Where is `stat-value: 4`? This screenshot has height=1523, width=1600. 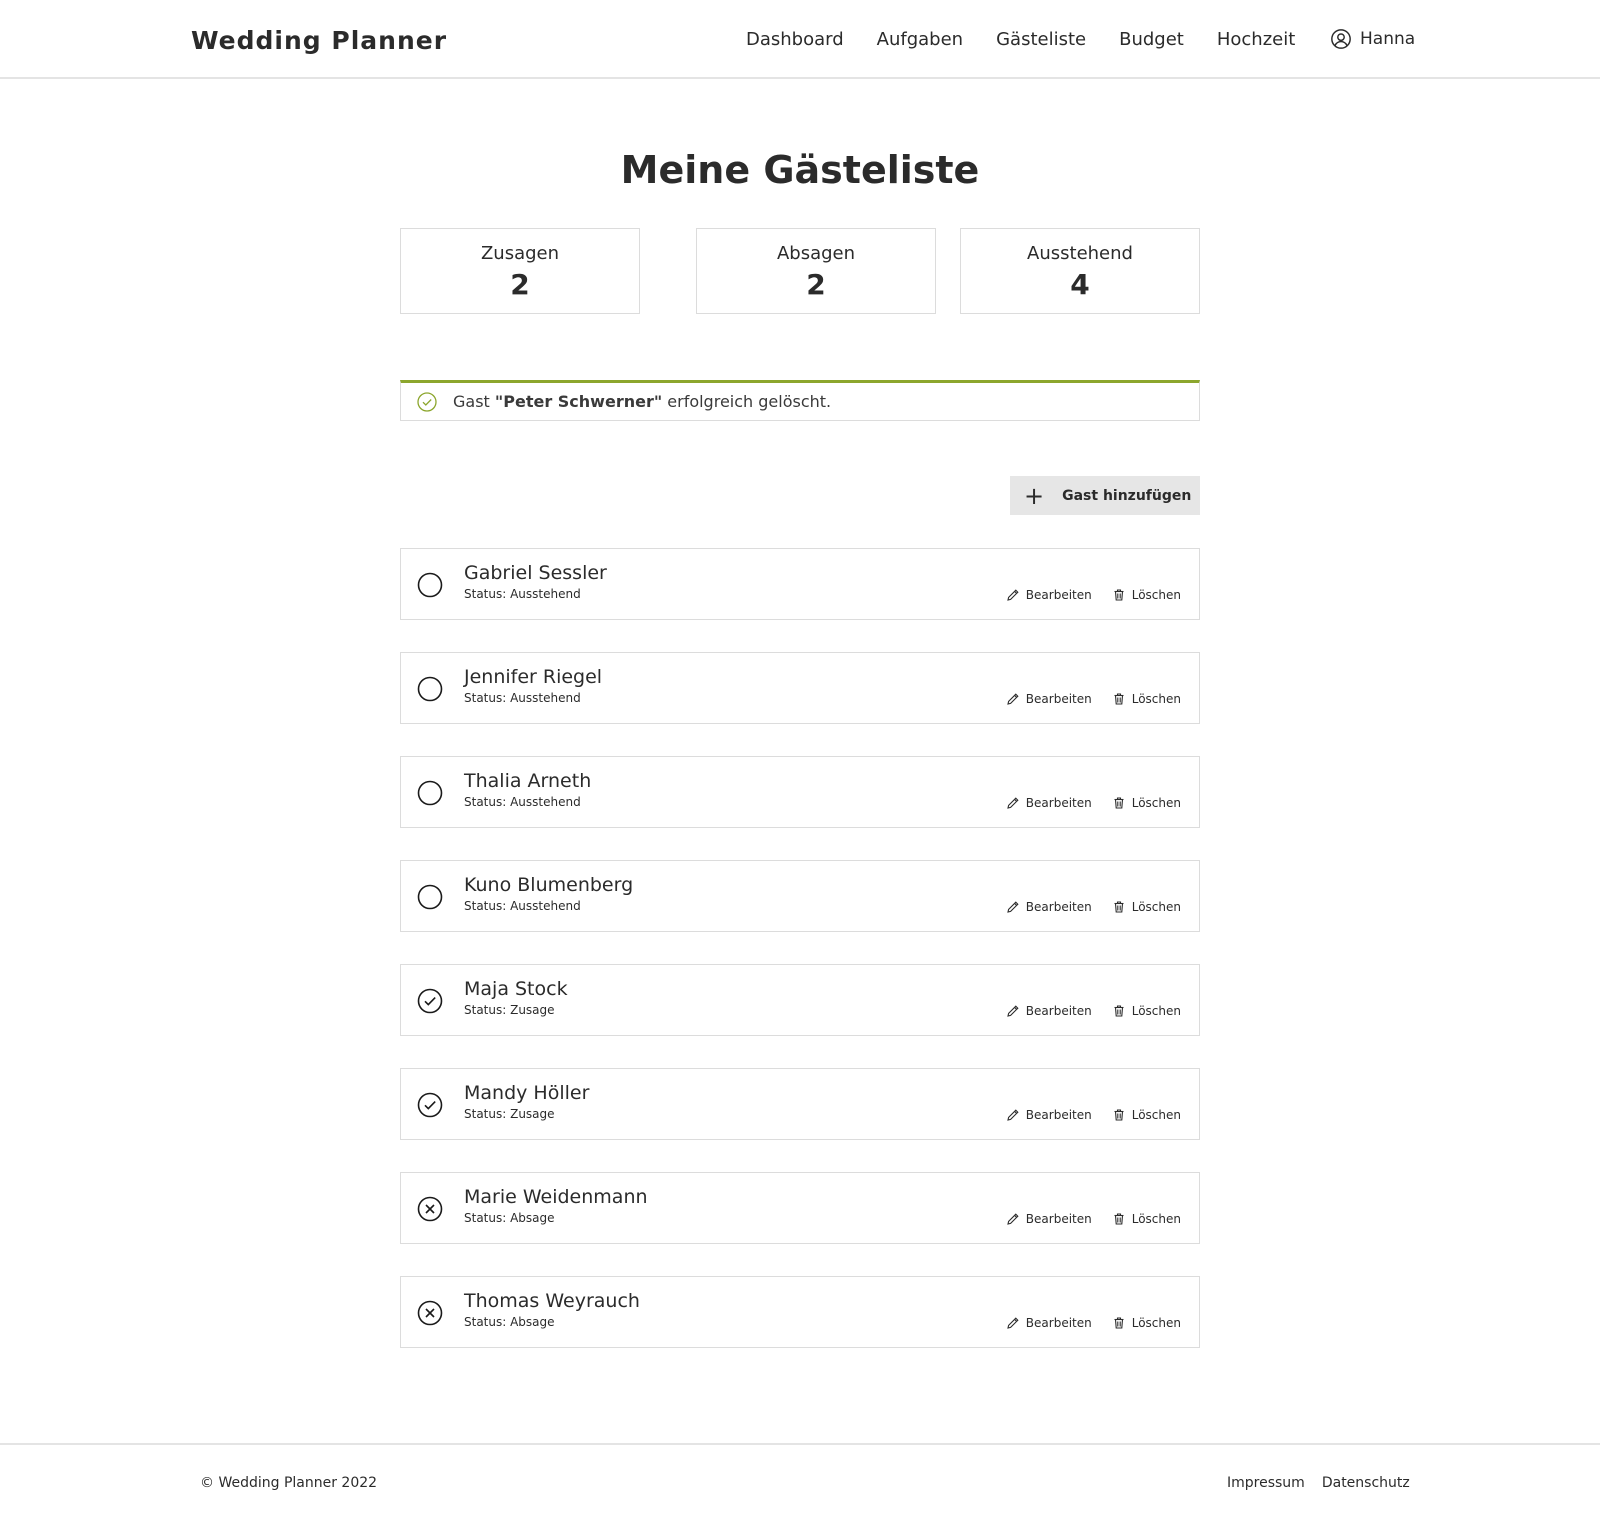 stat-value: 4 is located at coordinates (1080, 284).